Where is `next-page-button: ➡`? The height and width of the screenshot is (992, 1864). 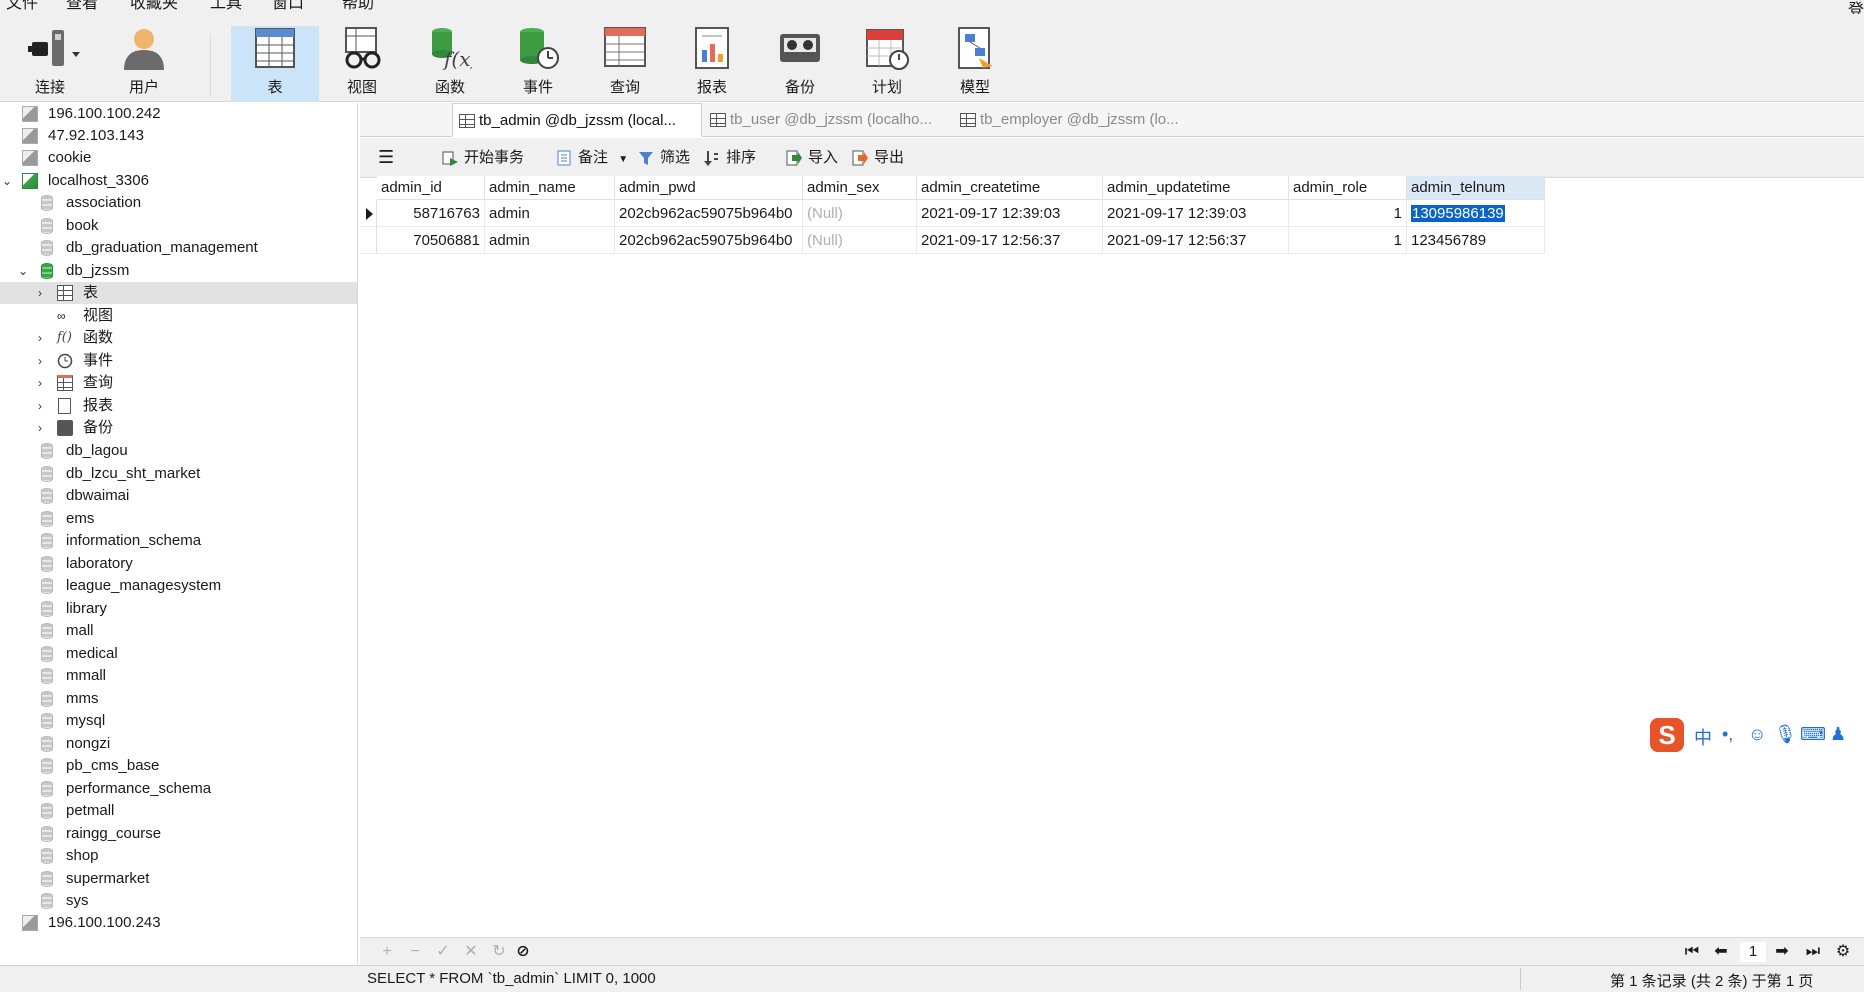
next-page-button: ➡ is located at coordinates (1782, 952).